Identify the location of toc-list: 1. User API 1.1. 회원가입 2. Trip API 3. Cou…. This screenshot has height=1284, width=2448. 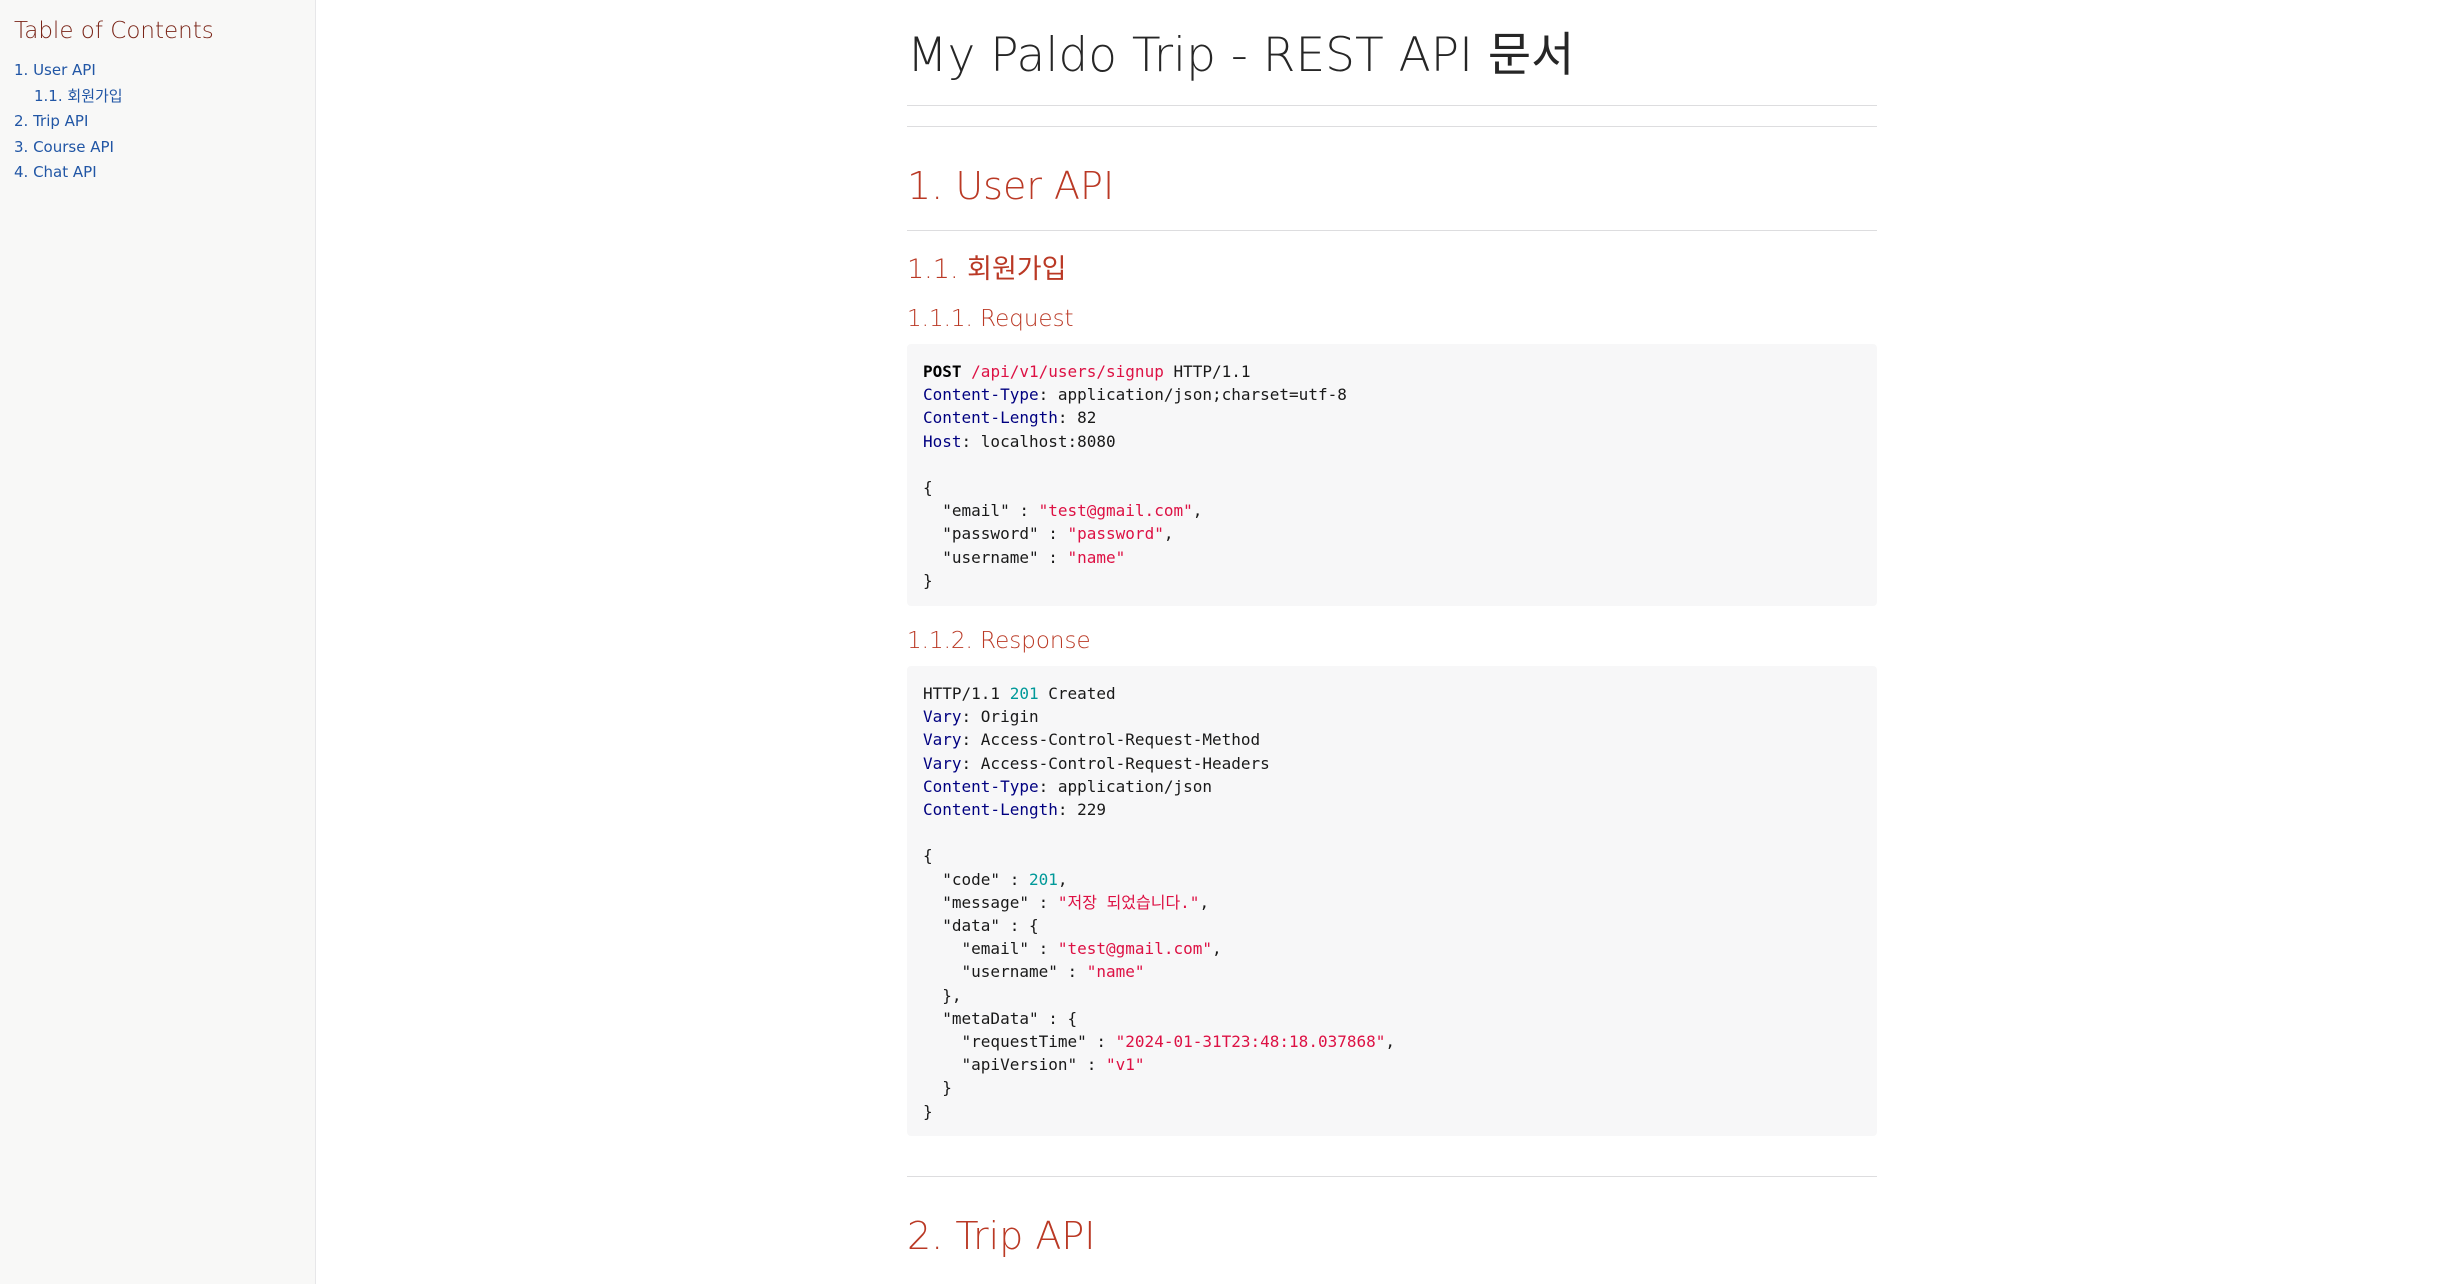
(164, 122).